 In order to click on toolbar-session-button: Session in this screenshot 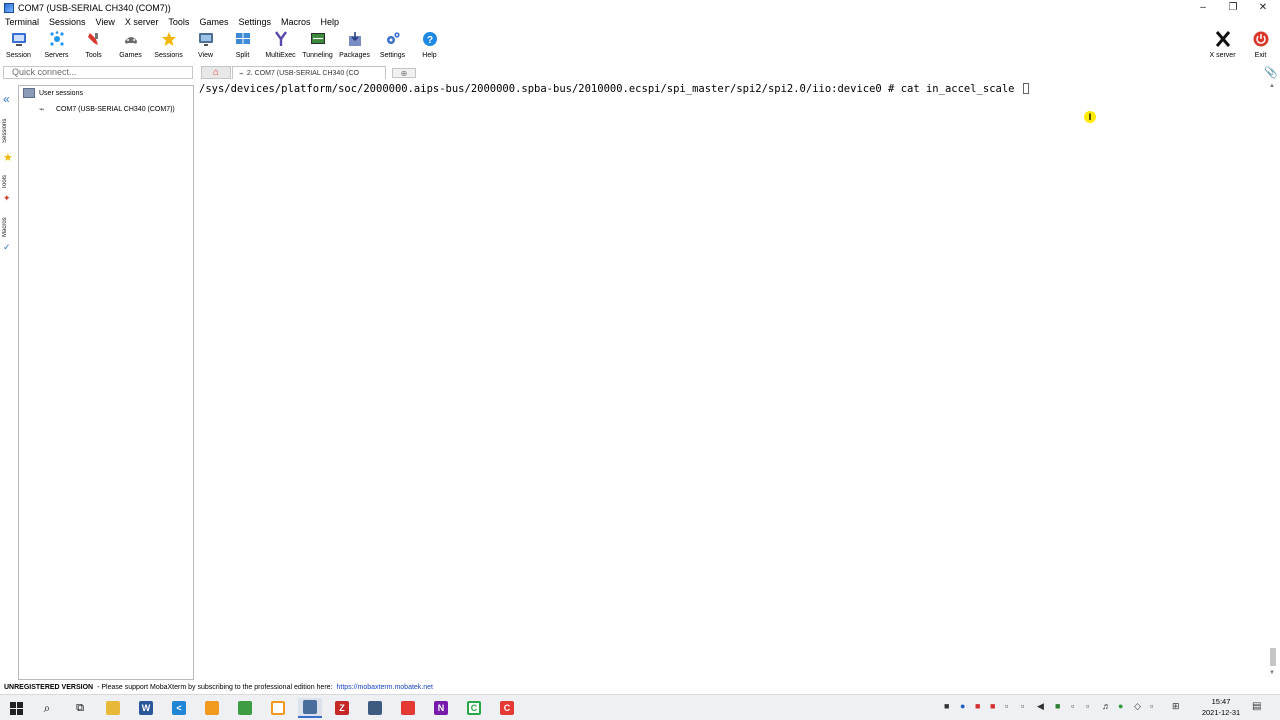, I will do `click(18, 46)`.